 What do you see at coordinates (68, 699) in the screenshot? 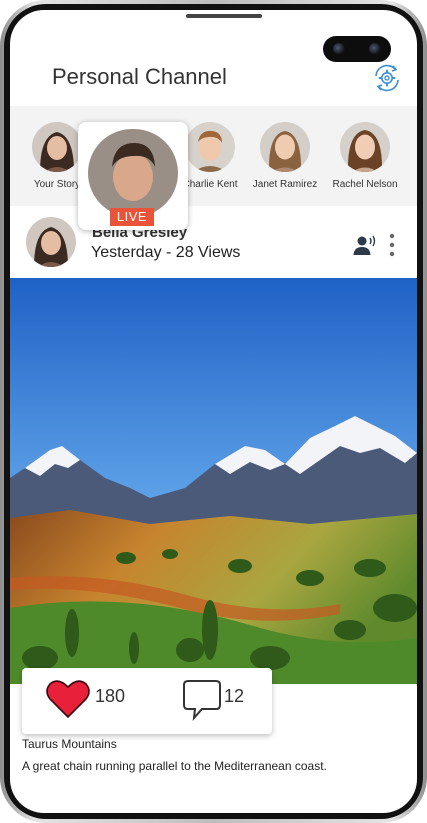
I see `heart-icon` at bounding box center [68, 699].